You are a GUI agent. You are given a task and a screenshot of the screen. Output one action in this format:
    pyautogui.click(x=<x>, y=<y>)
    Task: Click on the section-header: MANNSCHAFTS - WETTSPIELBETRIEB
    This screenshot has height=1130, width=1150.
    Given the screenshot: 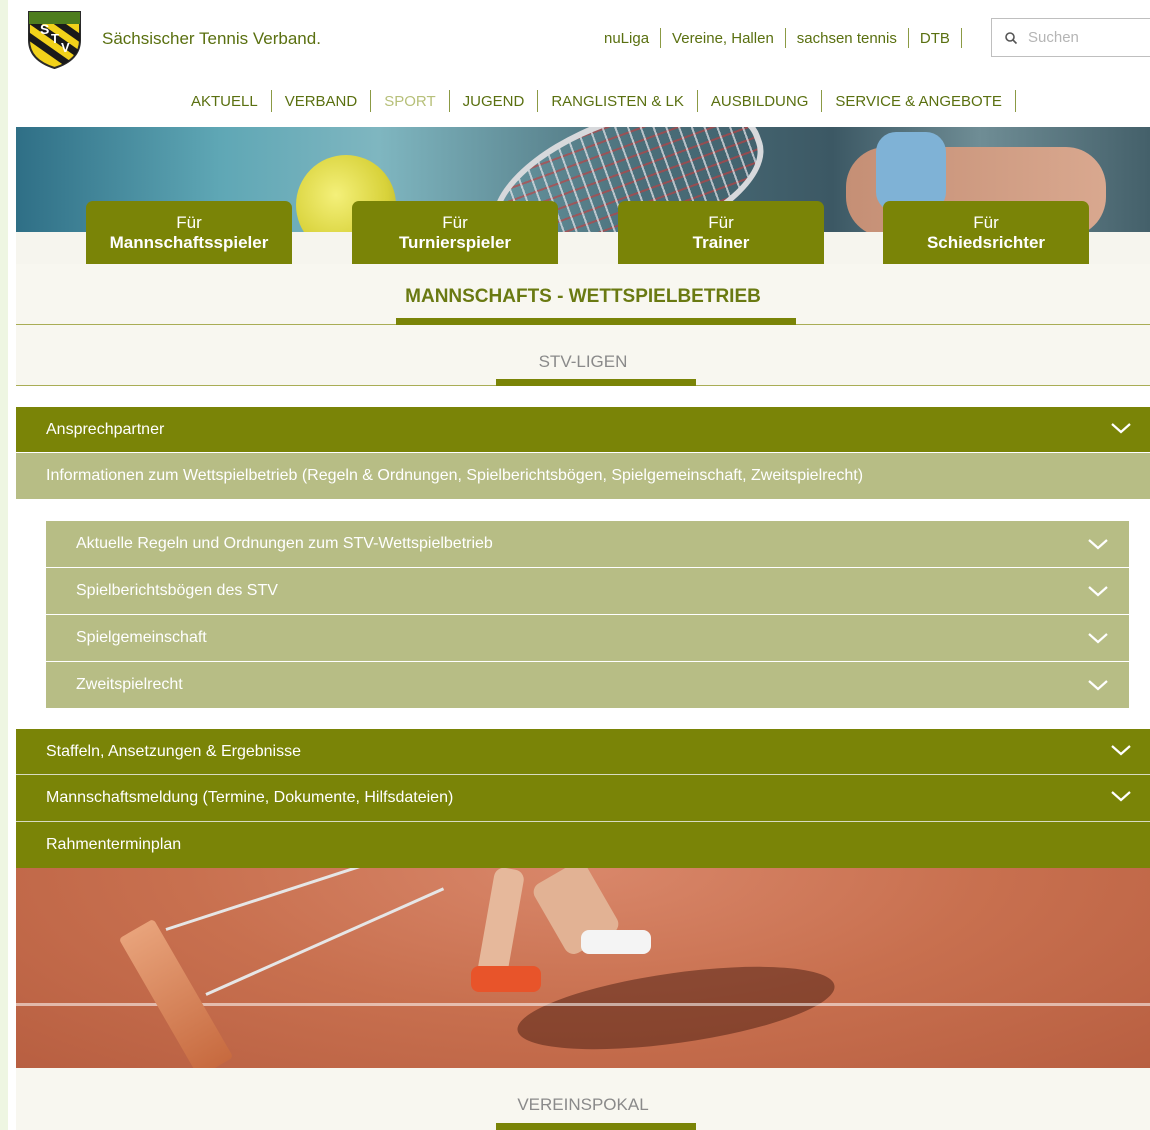 What is the action you would take?
    pyautogui.click(x=583, y=294)
    